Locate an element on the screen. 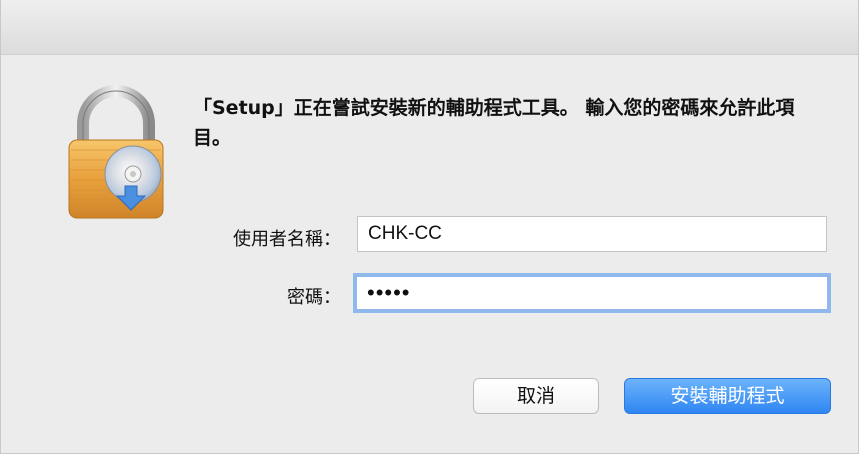 This screenshot has height=455, width=859. password-label: 密碼： is located at coordinates (314, 297).